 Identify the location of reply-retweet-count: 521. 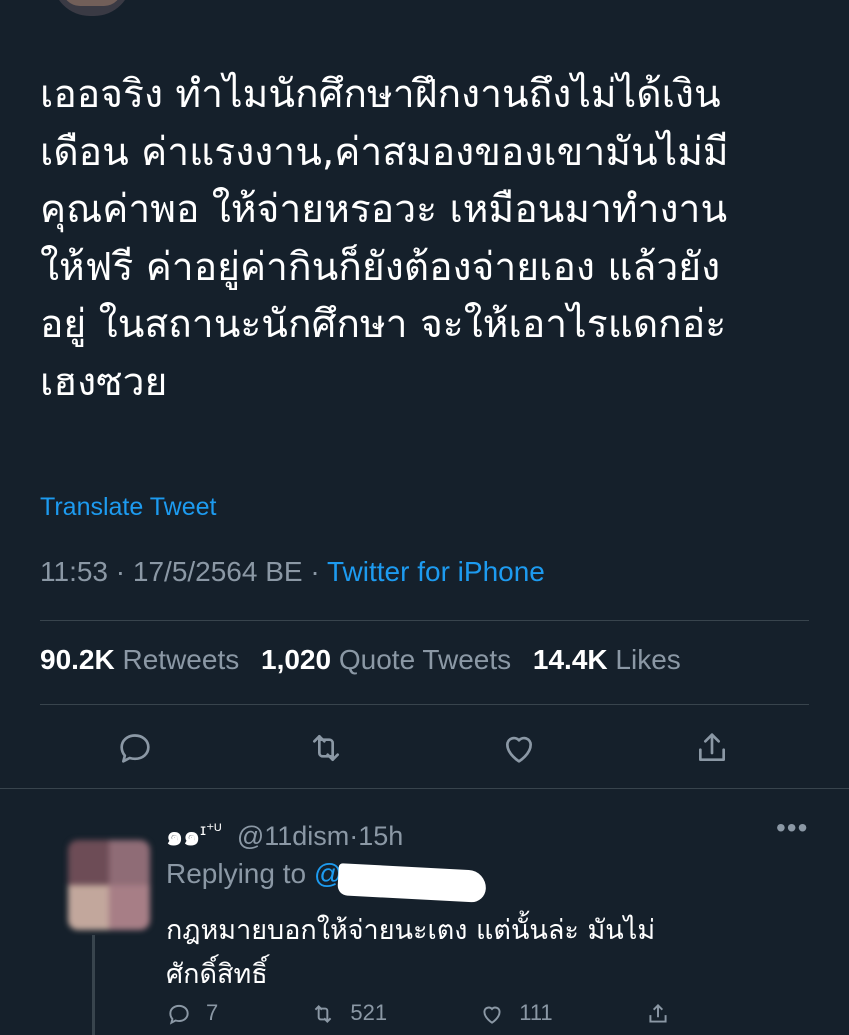
(369, 1012).